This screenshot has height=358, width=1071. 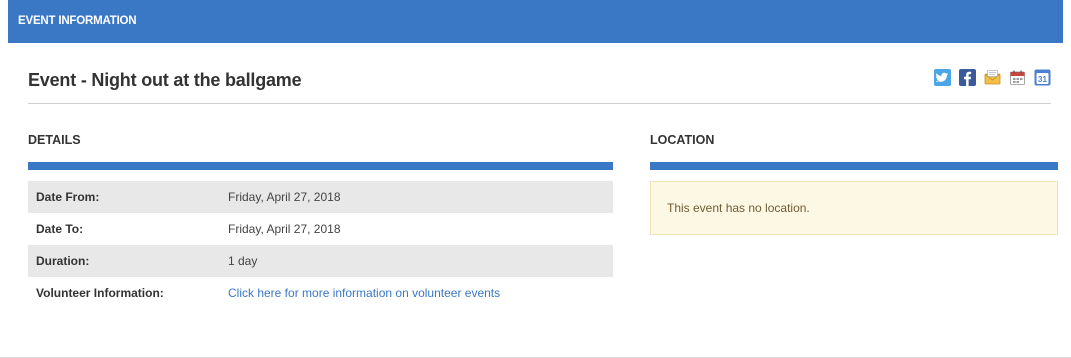 I want to click on detail-row-date-to: Date To: Friday, April 27, 2018, so click(x=320, y=229).